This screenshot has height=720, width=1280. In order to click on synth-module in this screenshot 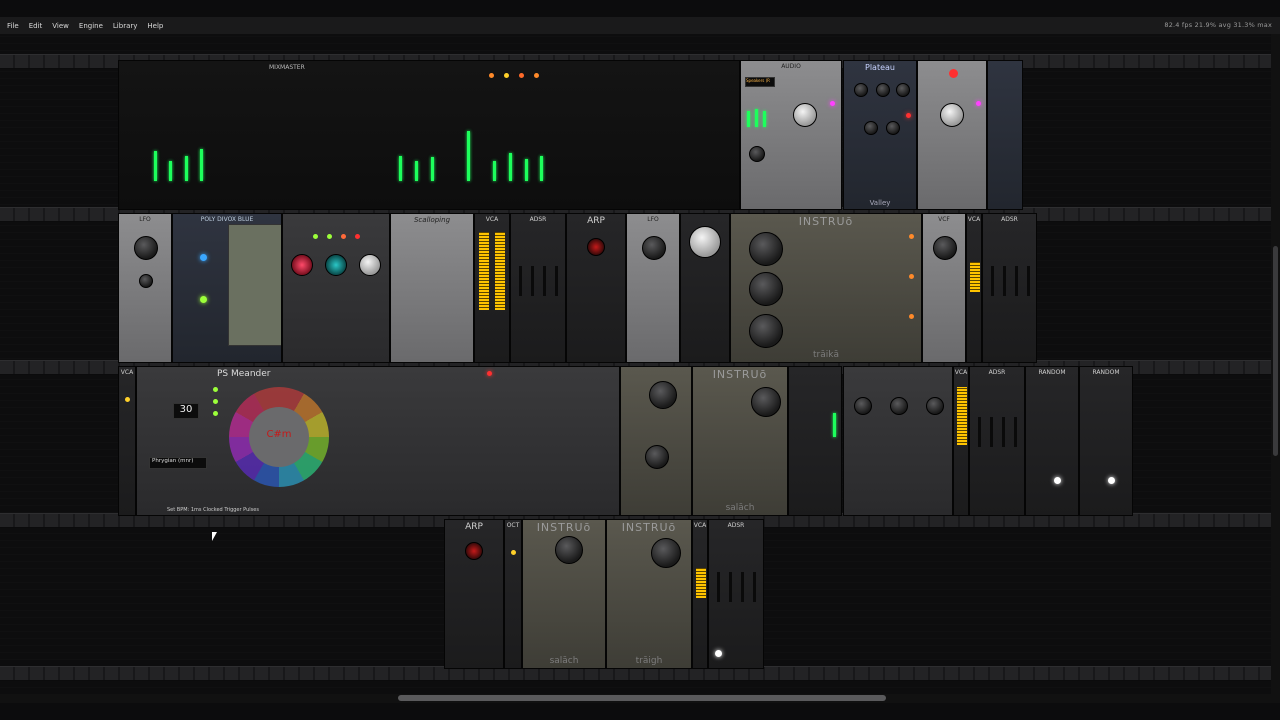, I will do `click(336, 288)`.